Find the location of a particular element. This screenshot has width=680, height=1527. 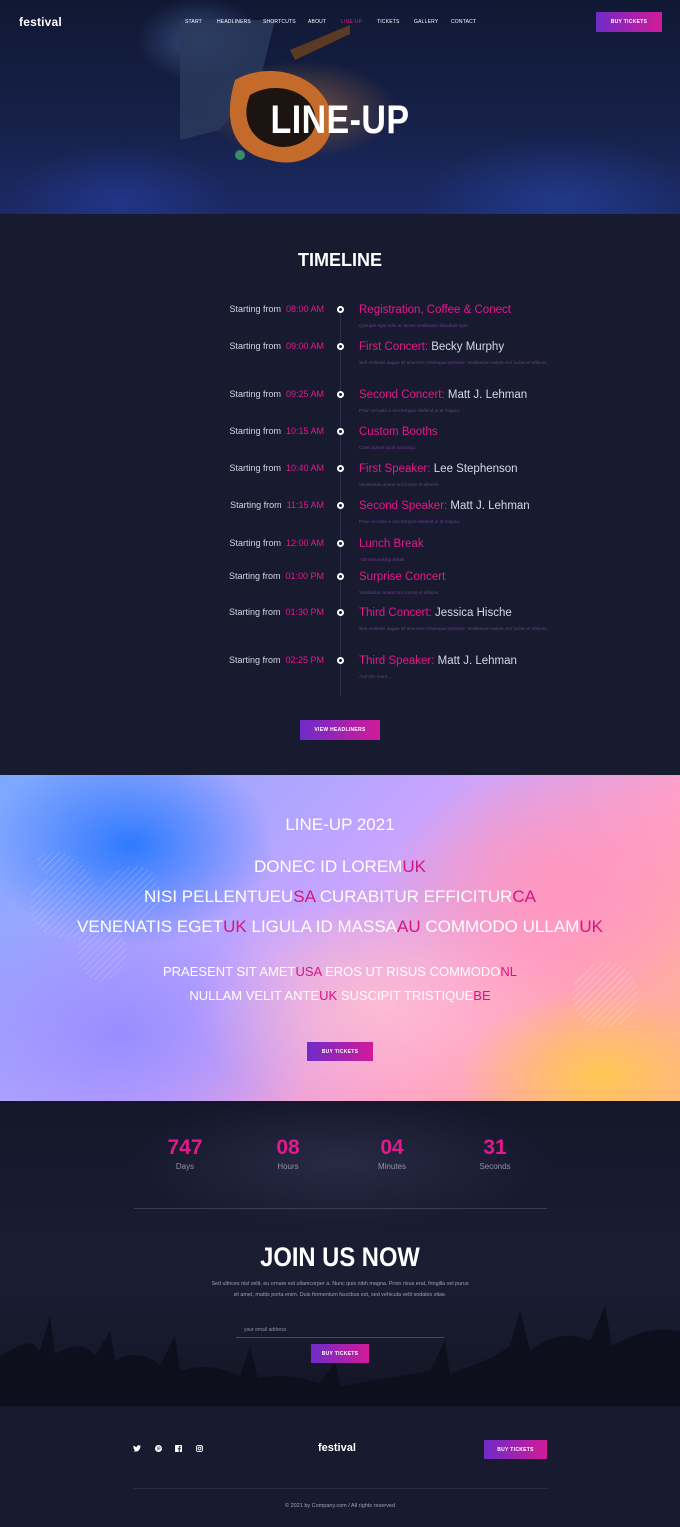

nav-shortcuts: SHORTCUTS is located at coordinates (279, 22).